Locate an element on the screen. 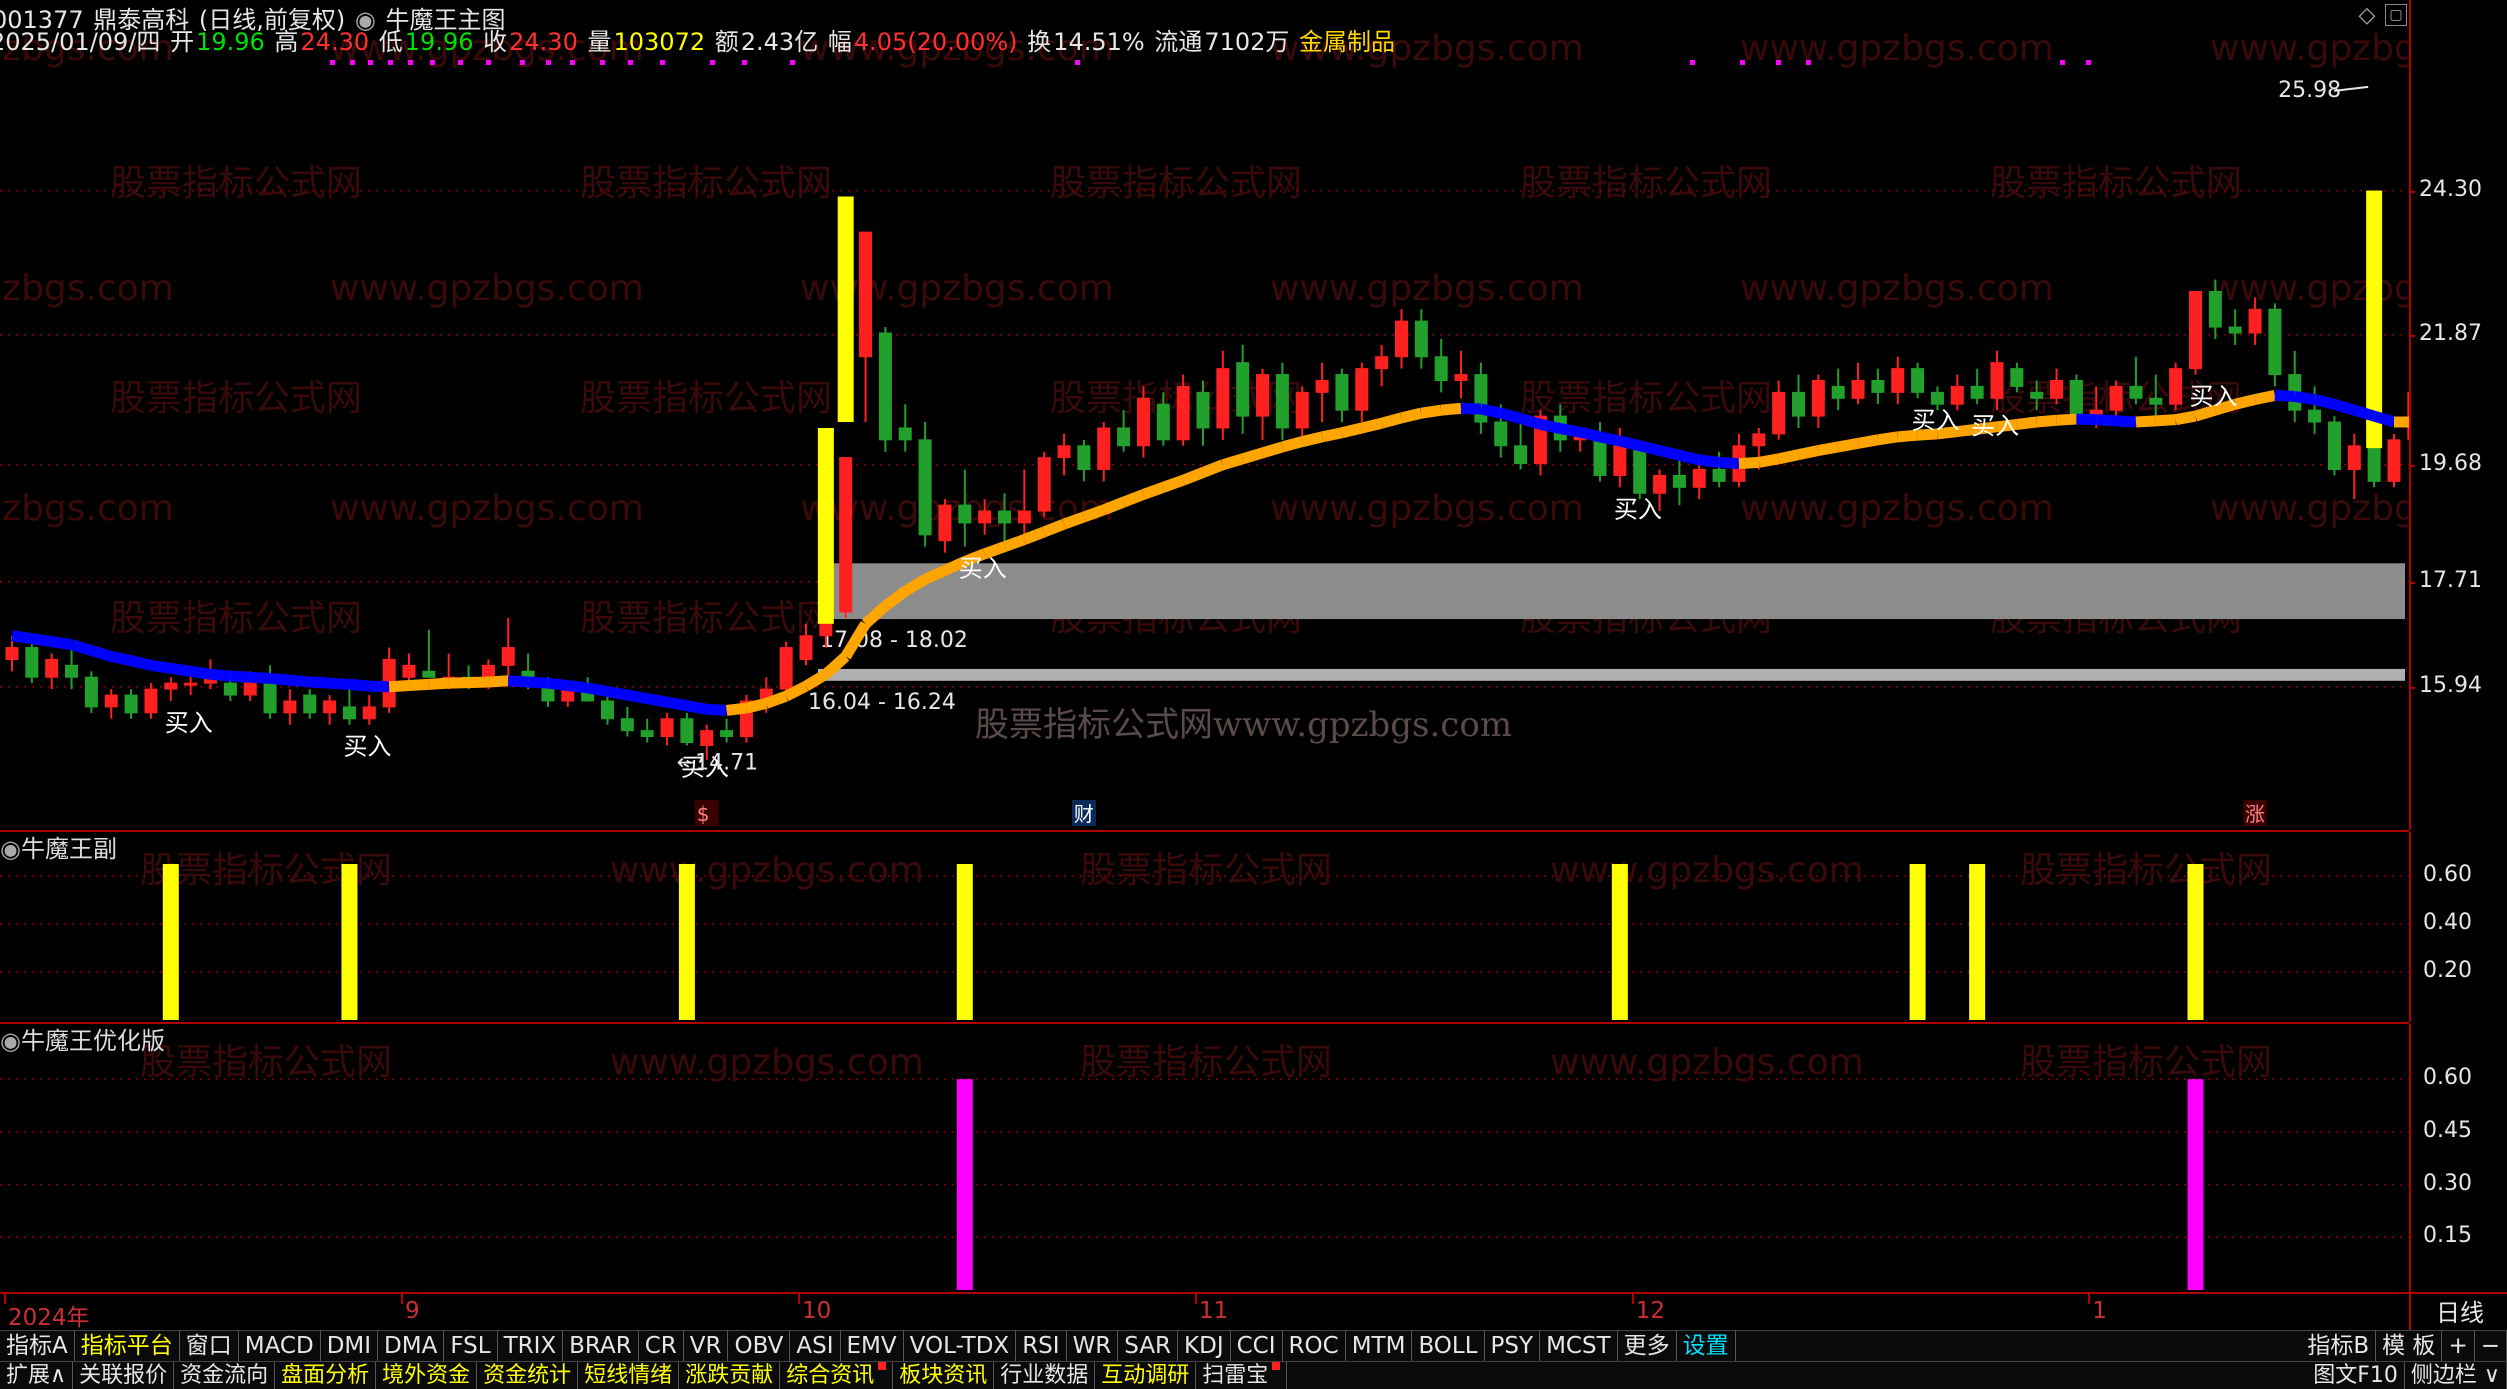  tab-mcst: MCST is located at coordinates (1579, 1346).